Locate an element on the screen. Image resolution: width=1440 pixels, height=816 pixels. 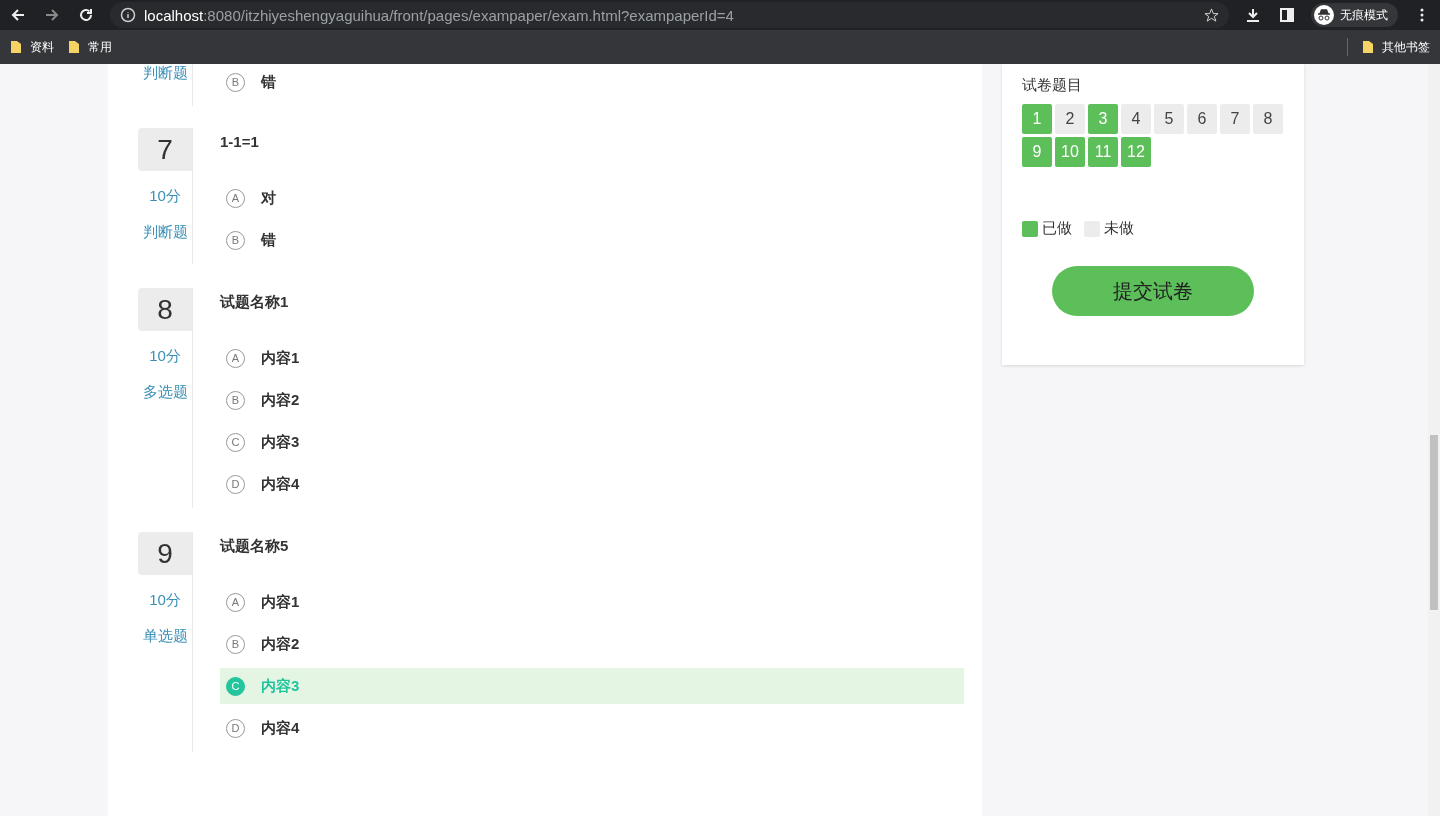
incognito-icon is located at coordinates (1324, 15).